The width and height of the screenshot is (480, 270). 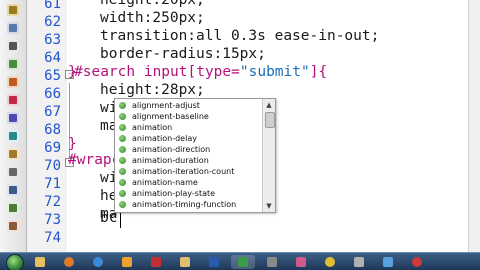 What do you see at coordinates (13, 46) in the screenshot?
I see `cursor-icon` at bounding box center [13, 46].